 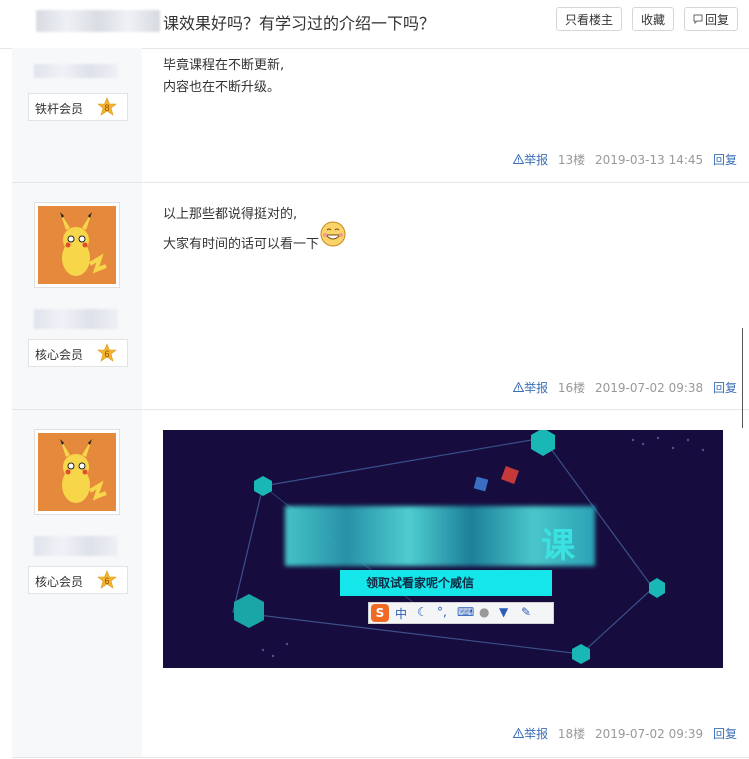 What do you see at coordinates (98, 21) in the screenshot?
I see `blurred-username` at bounding box center [98, 21].